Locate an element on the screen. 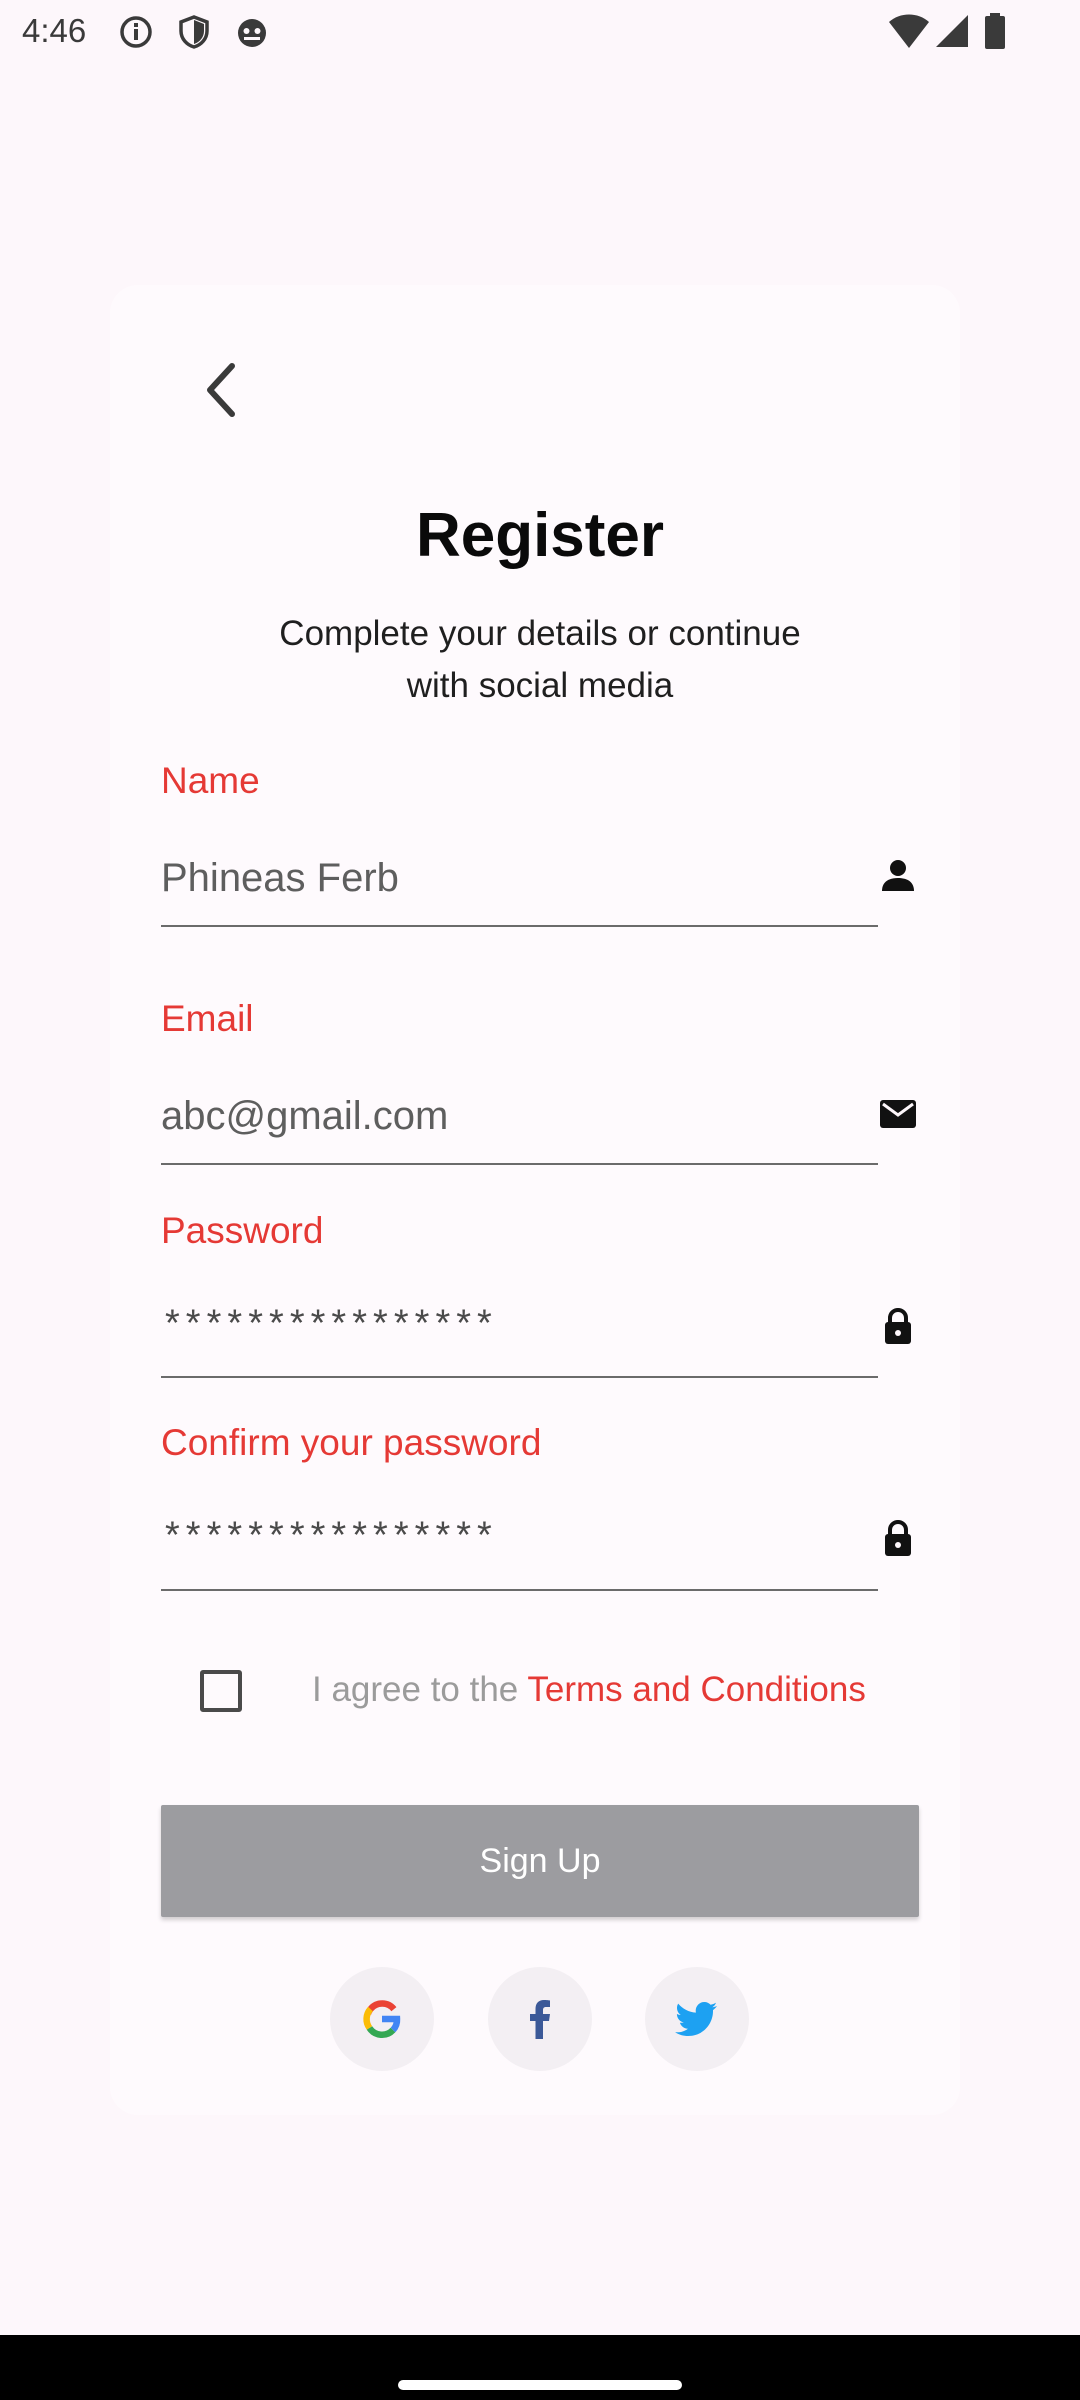 This screenshot has height=2400, width=1080. shield-icon is located at coordinates (194, 32).